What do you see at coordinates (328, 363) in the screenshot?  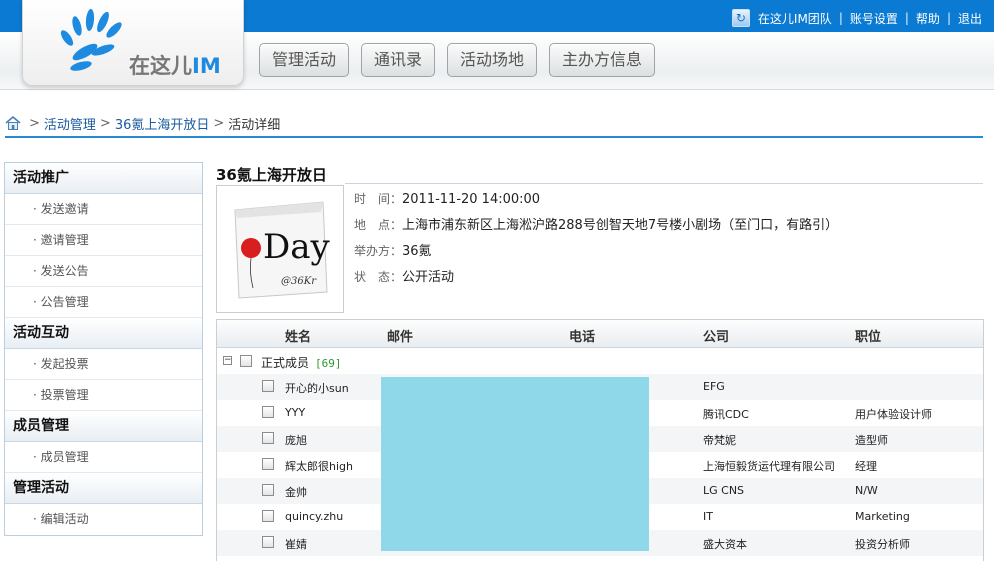 I see `group-count: [69]` at bounding box center [328, 363].